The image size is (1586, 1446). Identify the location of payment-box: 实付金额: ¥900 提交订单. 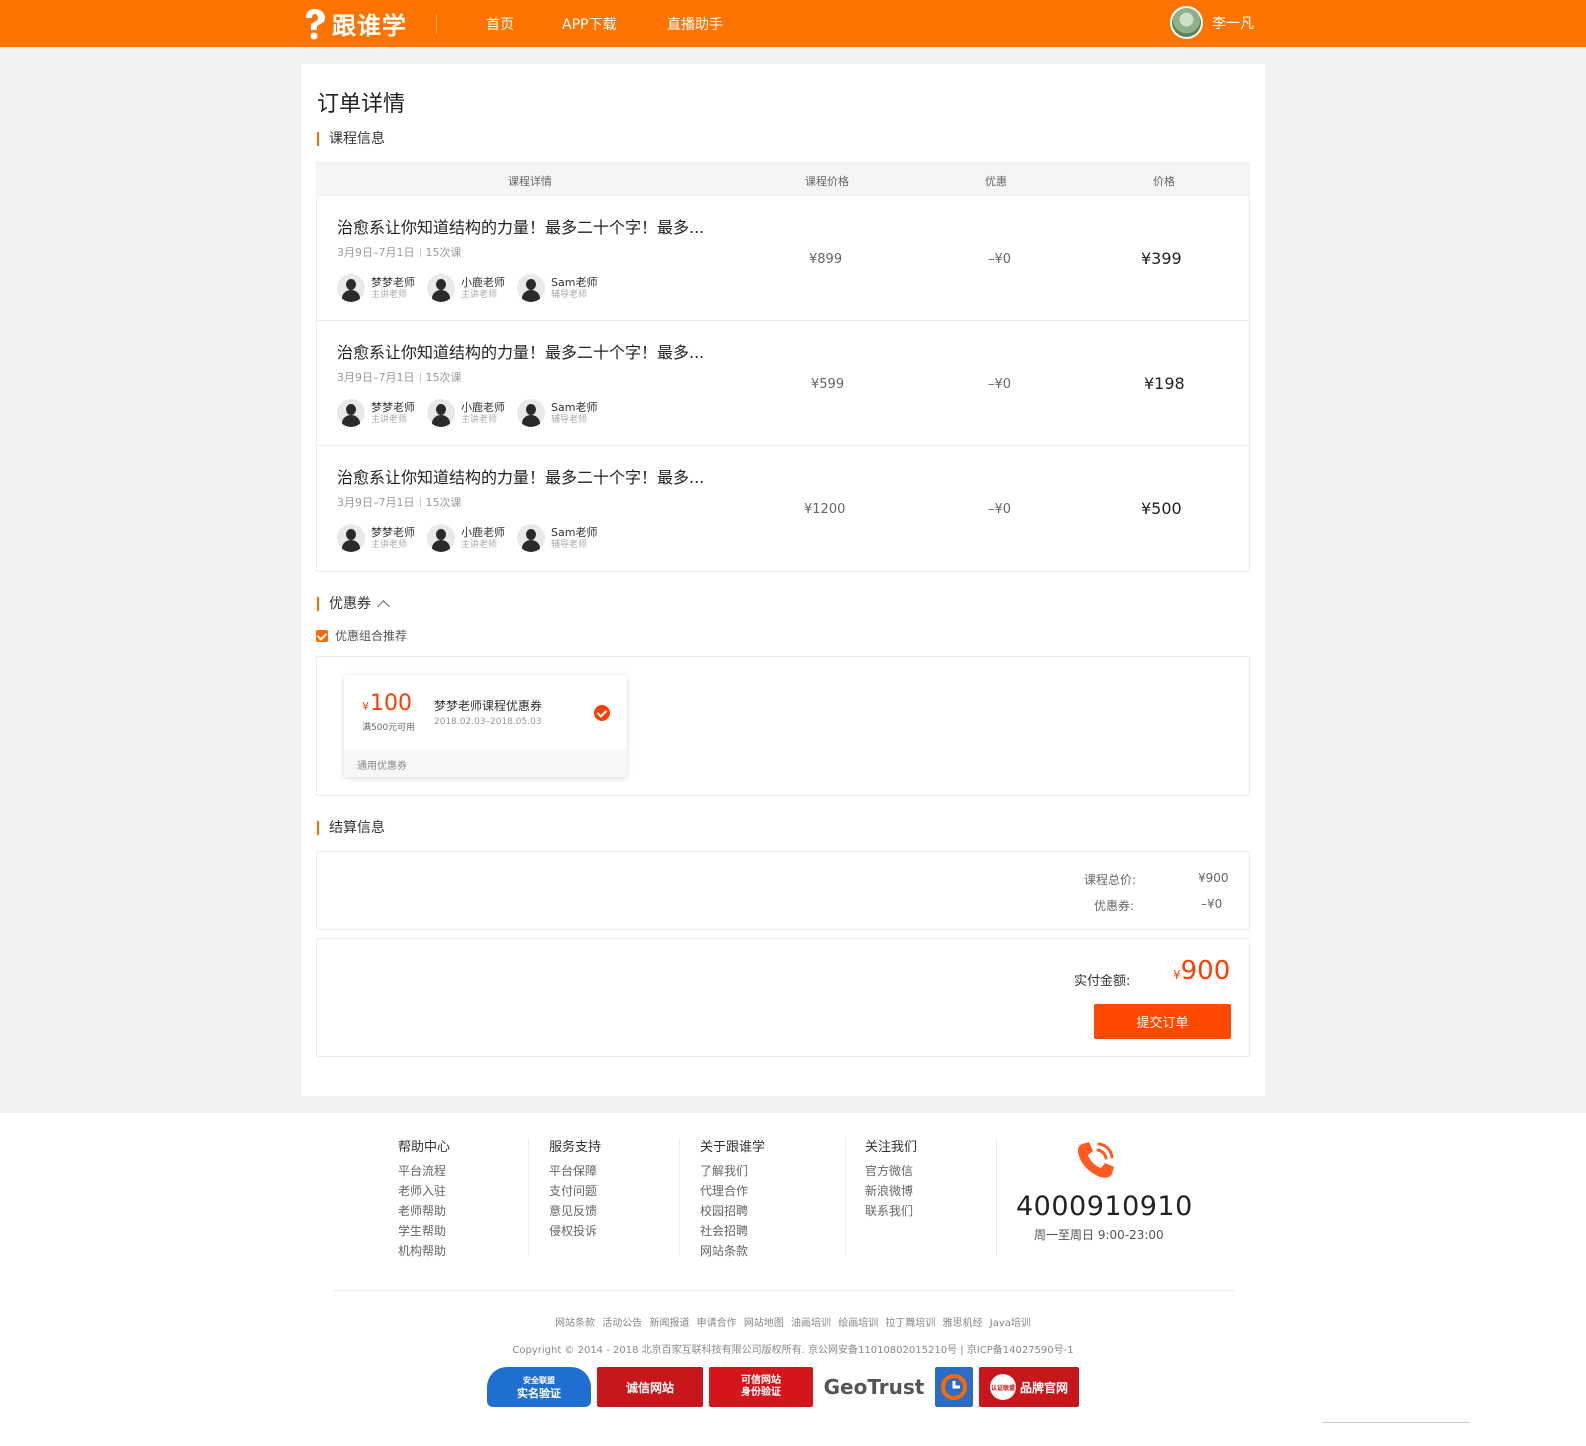
(783, 997).